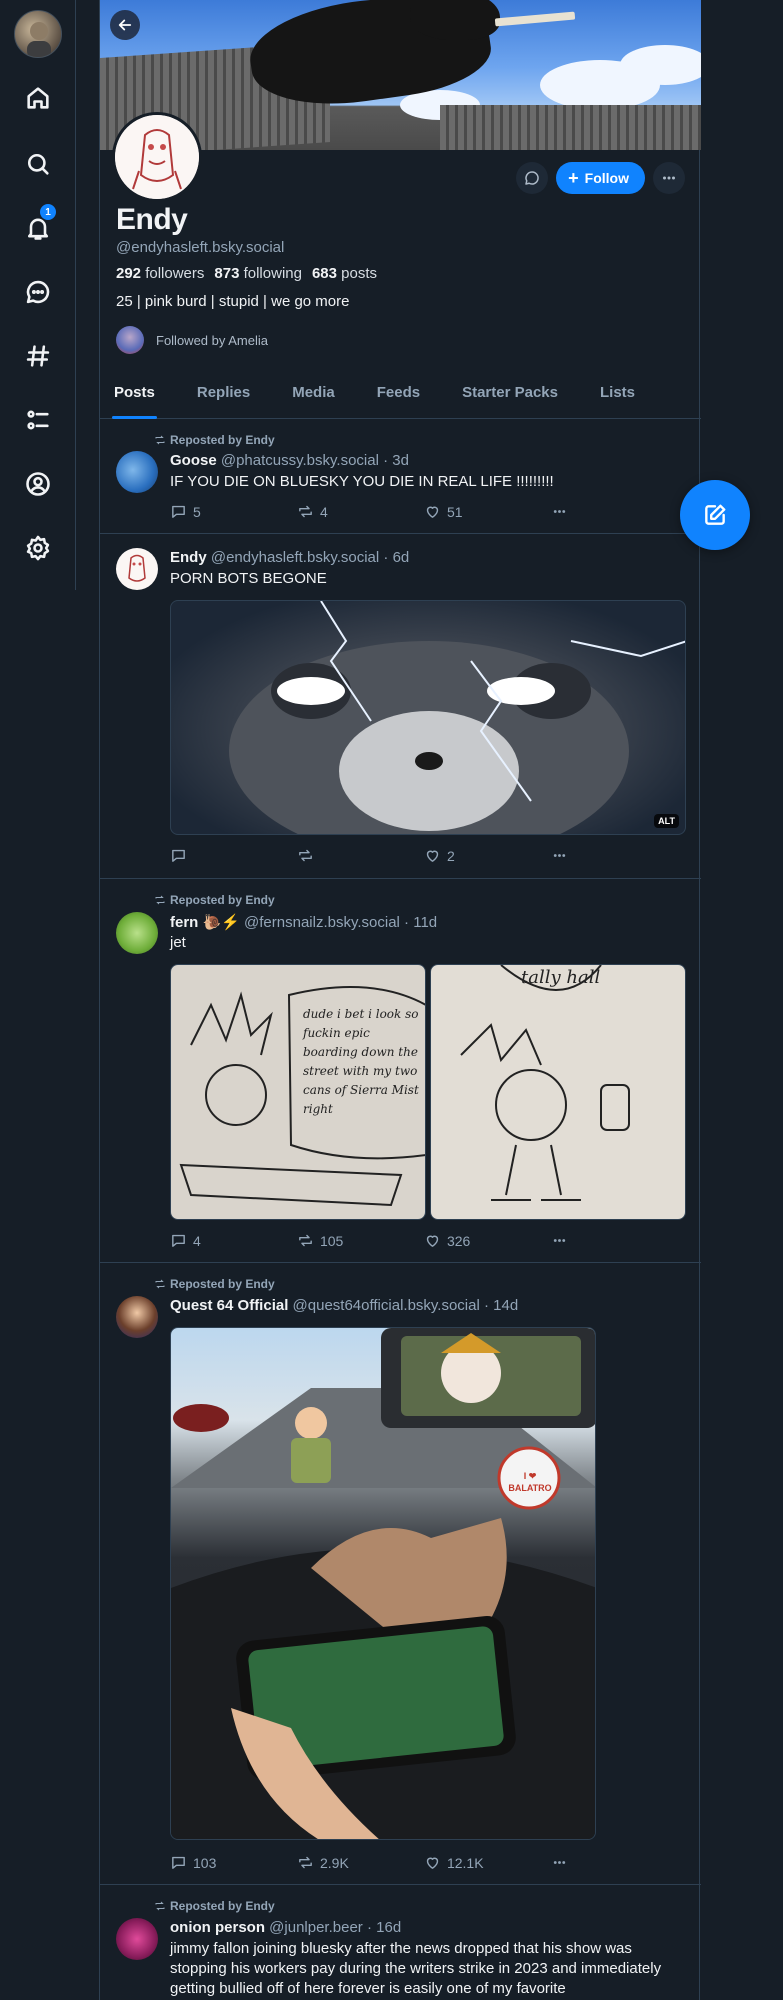 This screenshot has height=2000, width=783. Describe the element at coordinates (193, 460) in the screenshot. I see `author-name: Goose` at that location.